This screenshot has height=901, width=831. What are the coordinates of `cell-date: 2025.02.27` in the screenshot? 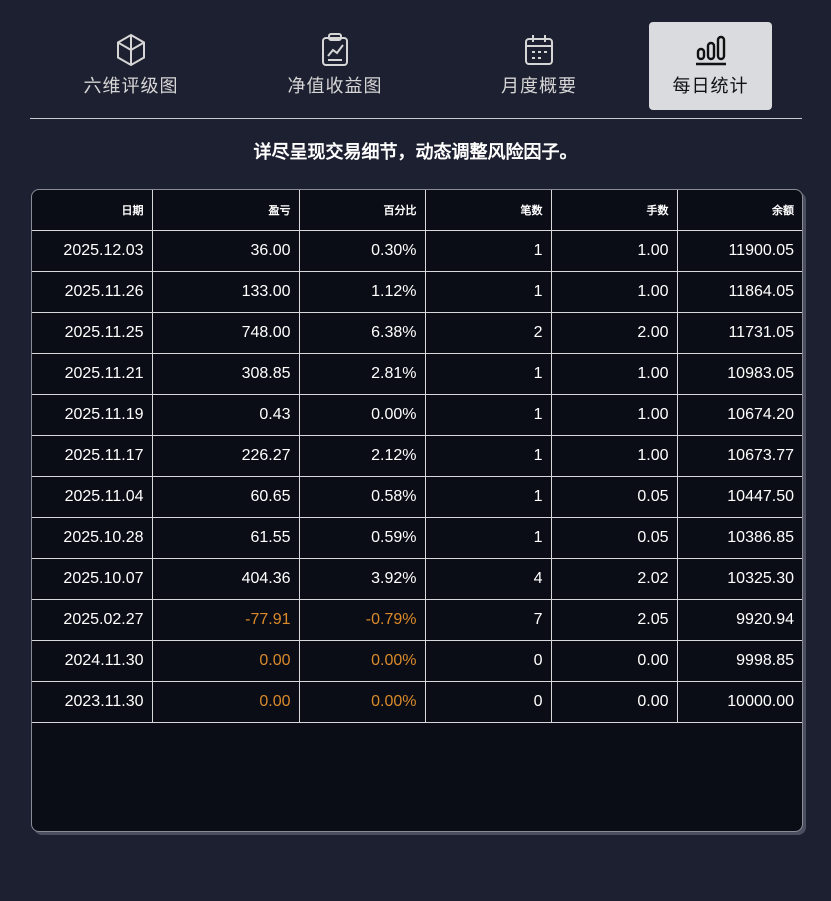 It's located at (92, 620).